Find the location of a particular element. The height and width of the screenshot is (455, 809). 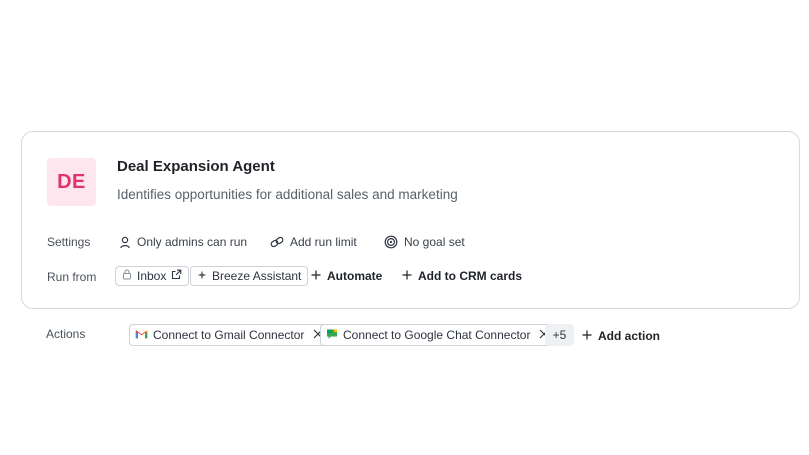

action-chip-google-chat: Connect to Google Chat Connector is located at coordinates (438, 335).